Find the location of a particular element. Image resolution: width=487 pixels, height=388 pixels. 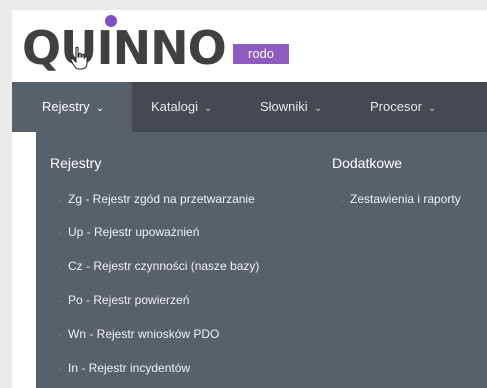

logo-wordmark: QUINNO is located at coordinates (124, 48).